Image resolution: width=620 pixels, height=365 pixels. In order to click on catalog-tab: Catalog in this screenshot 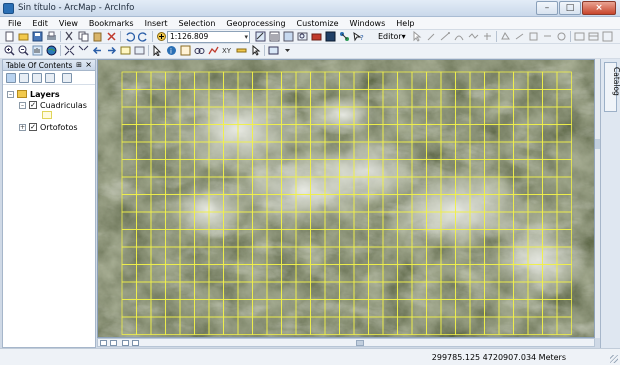, I will do `click(612, 87)`.